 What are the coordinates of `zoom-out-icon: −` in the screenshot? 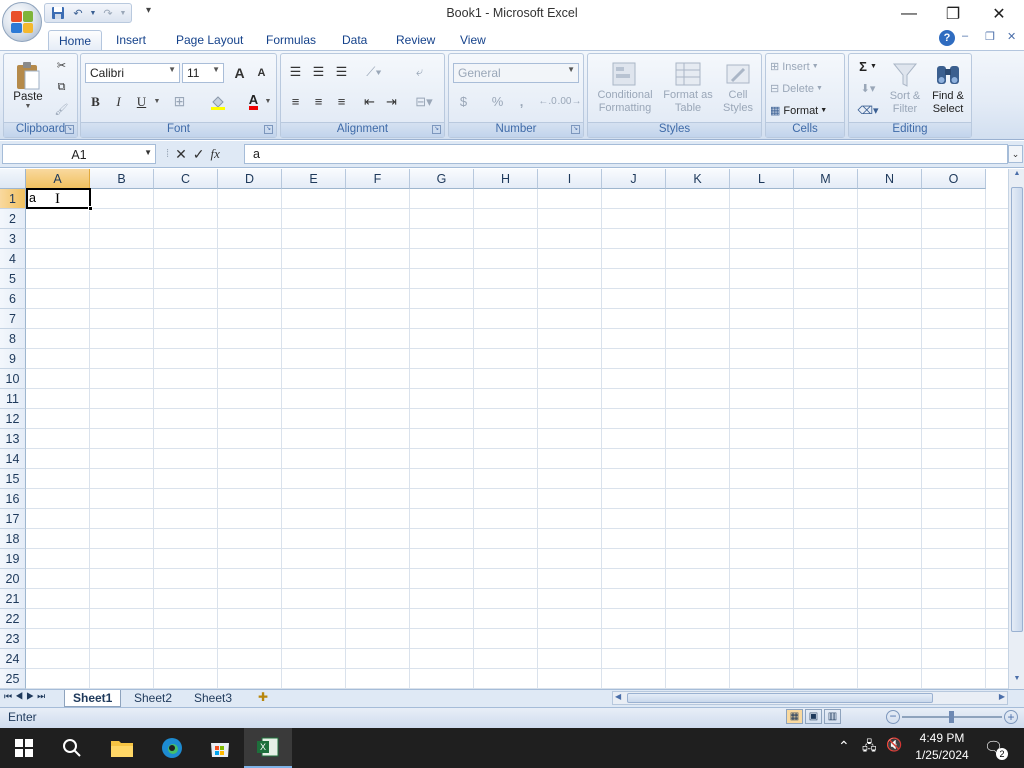 It's located at (893, 717).